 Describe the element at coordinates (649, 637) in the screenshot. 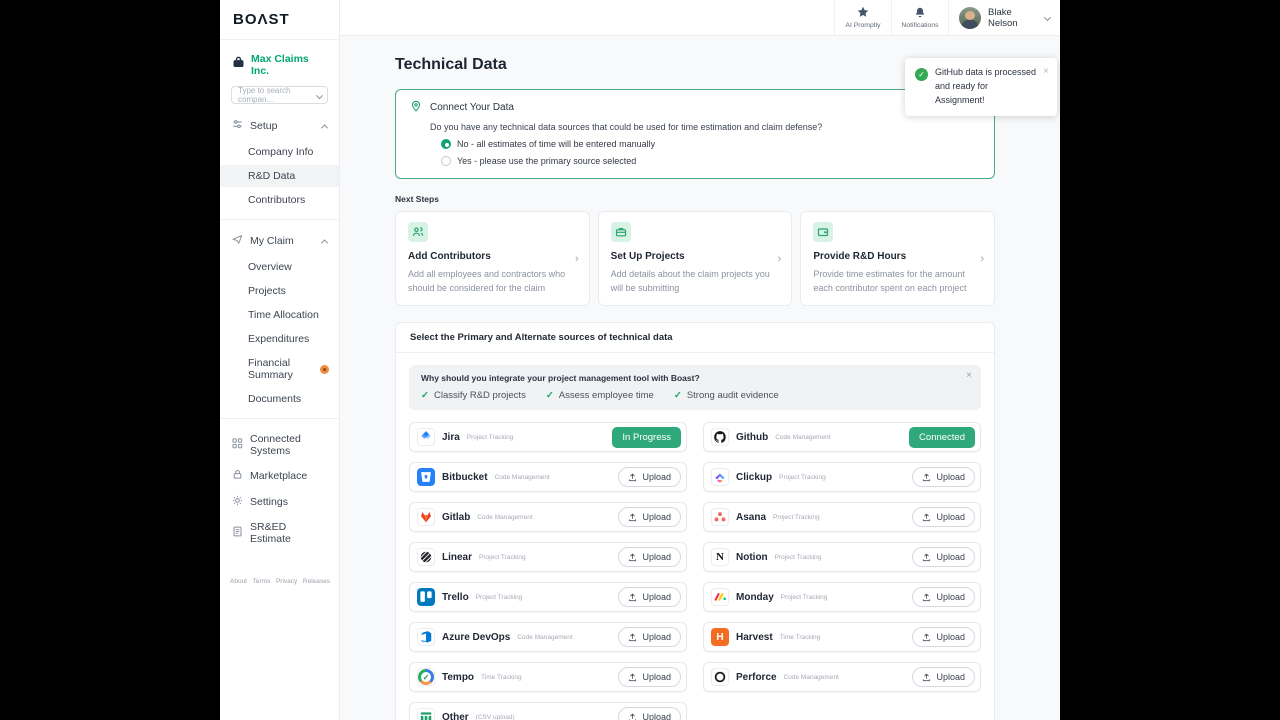

I see `azure-devops-upload-button: Upload` at that location.